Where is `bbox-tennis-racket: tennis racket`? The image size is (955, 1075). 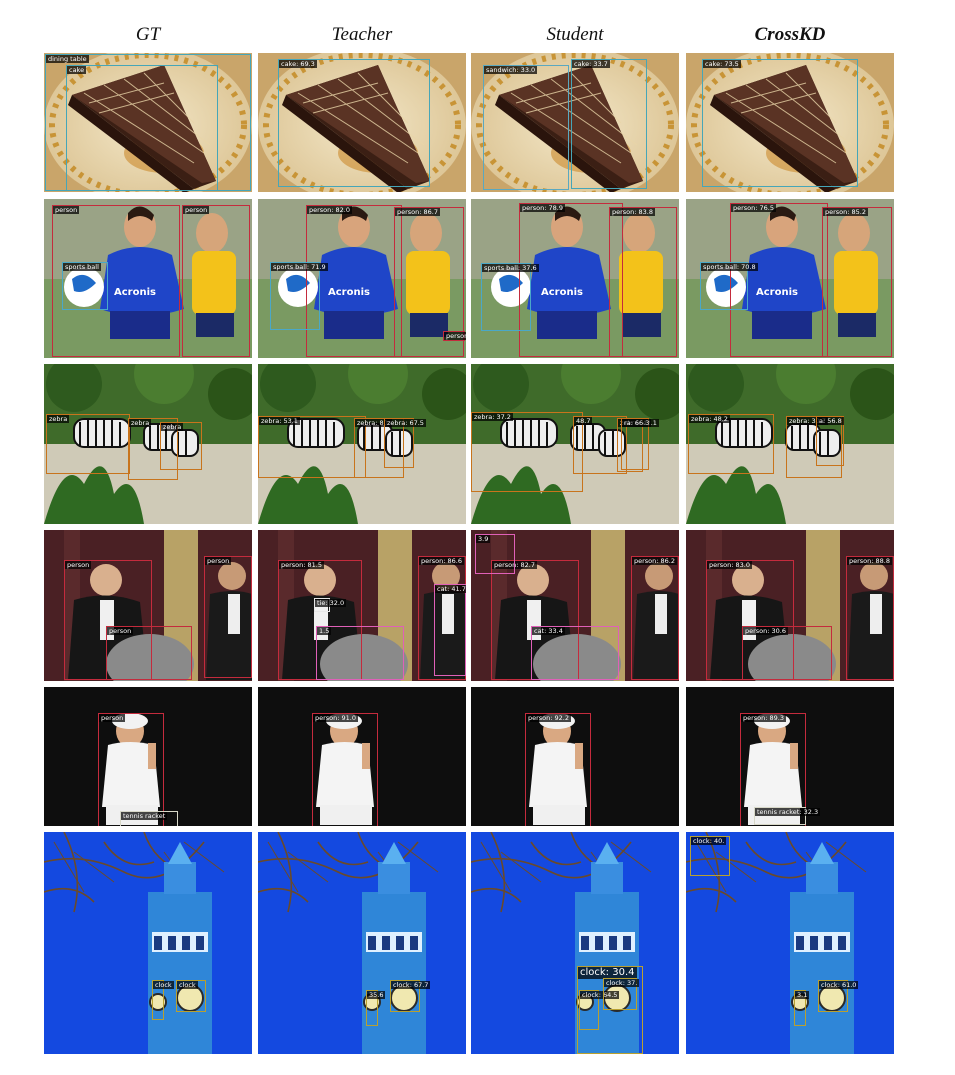
bbox-tennis-racket: tennis racket is located at coordinates (149, 818).